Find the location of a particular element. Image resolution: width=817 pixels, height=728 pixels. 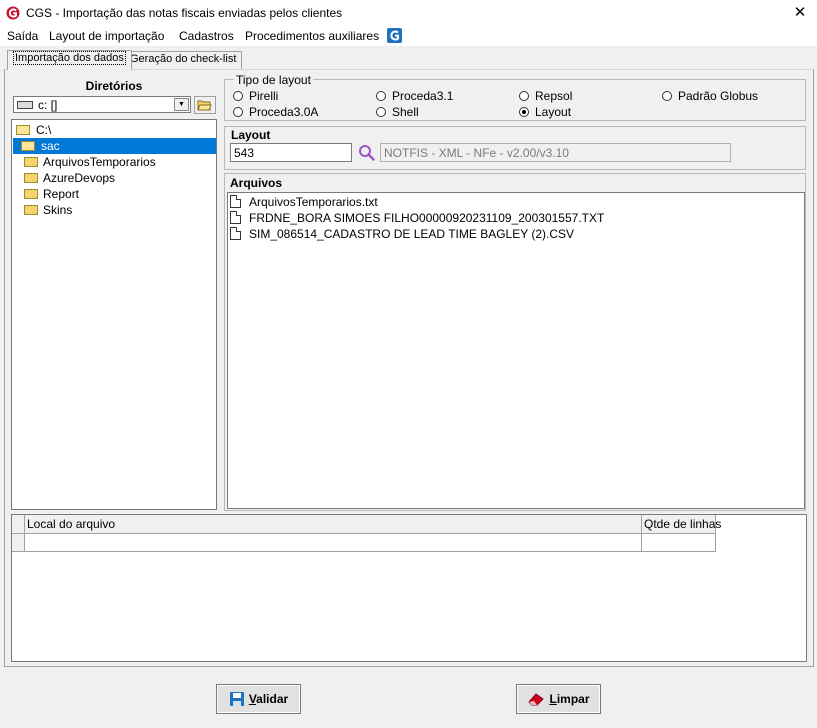

tab-importacao-dados: Importação dos dados is located at coordinates (69, 60).